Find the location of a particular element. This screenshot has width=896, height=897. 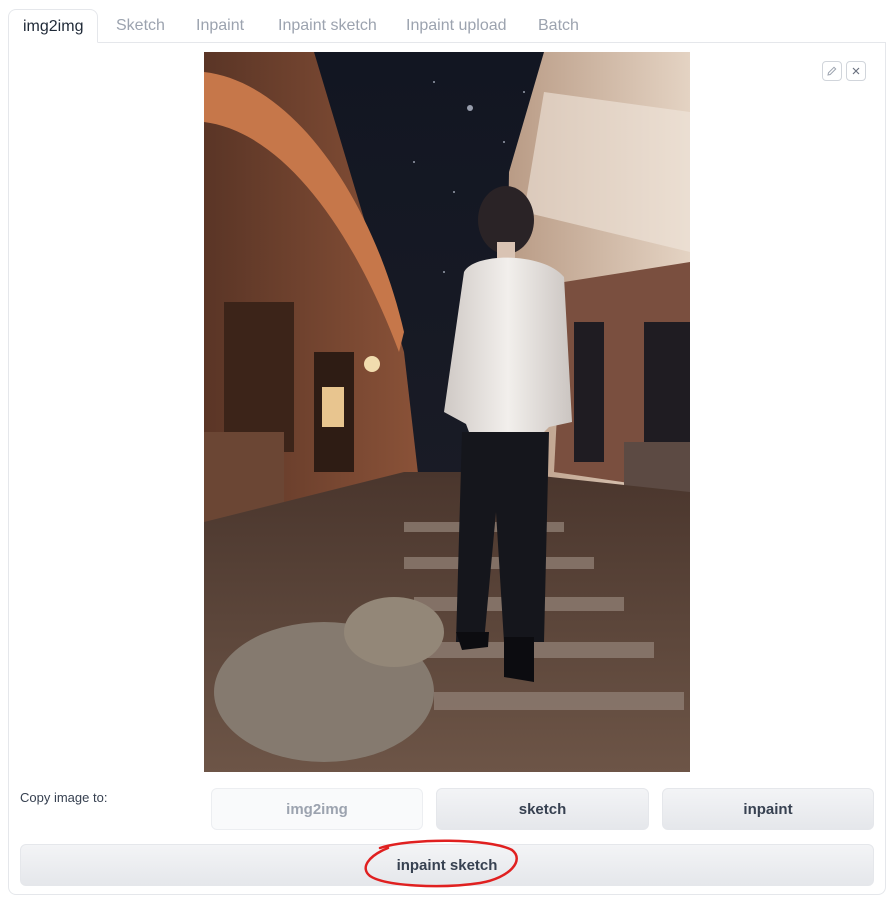

edit-image-button is located at coordinates (832, 71).